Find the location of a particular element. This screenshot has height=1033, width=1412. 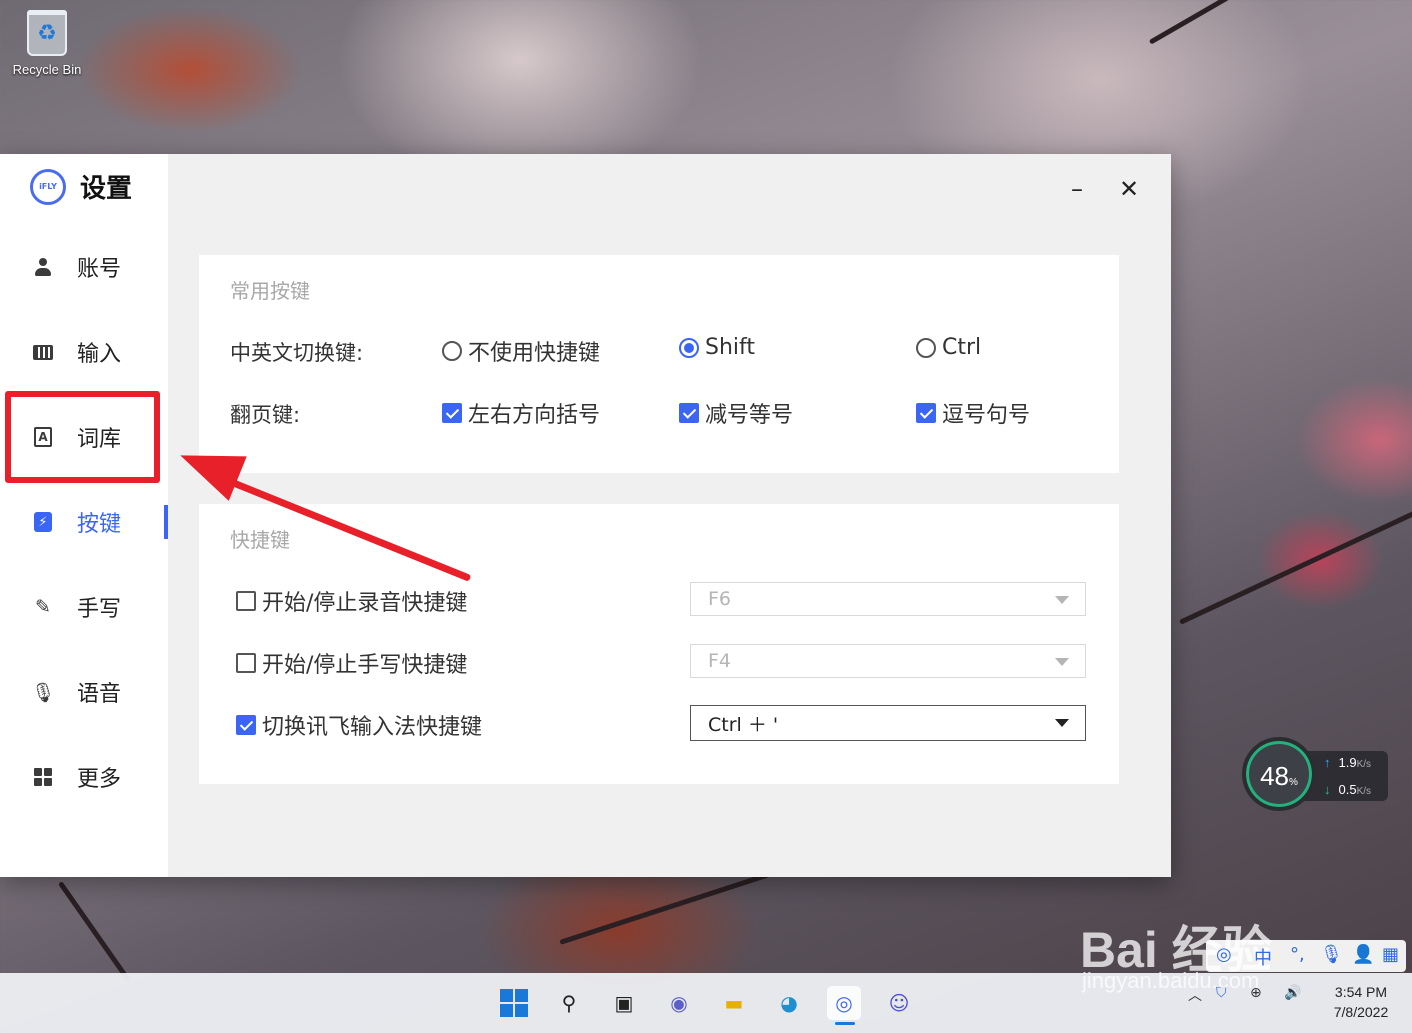

sidebar-item-keys: ⚡ 按键 is located at coordinates (84, 522).